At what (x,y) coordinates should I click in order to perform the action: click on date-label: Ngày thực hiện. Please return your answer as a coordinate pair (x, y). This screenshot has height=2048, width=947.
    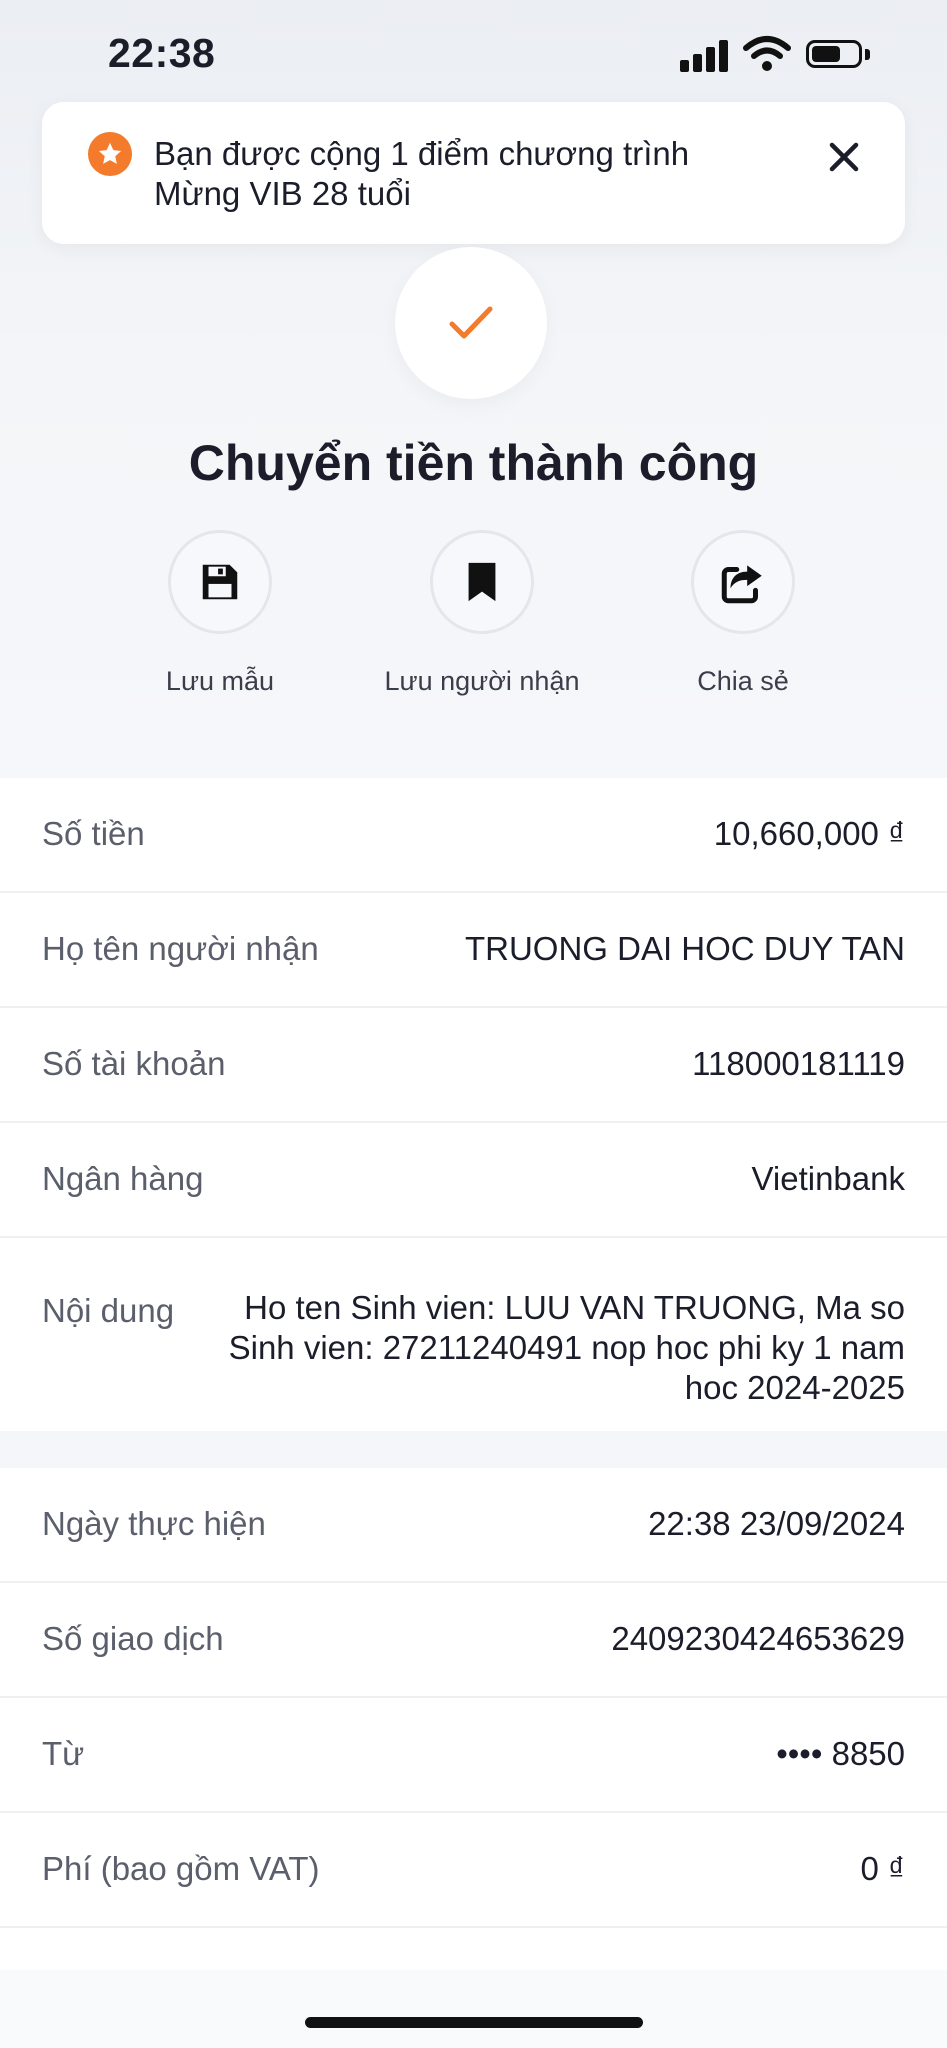
    Looking at the image, I should click on (154, 1523).